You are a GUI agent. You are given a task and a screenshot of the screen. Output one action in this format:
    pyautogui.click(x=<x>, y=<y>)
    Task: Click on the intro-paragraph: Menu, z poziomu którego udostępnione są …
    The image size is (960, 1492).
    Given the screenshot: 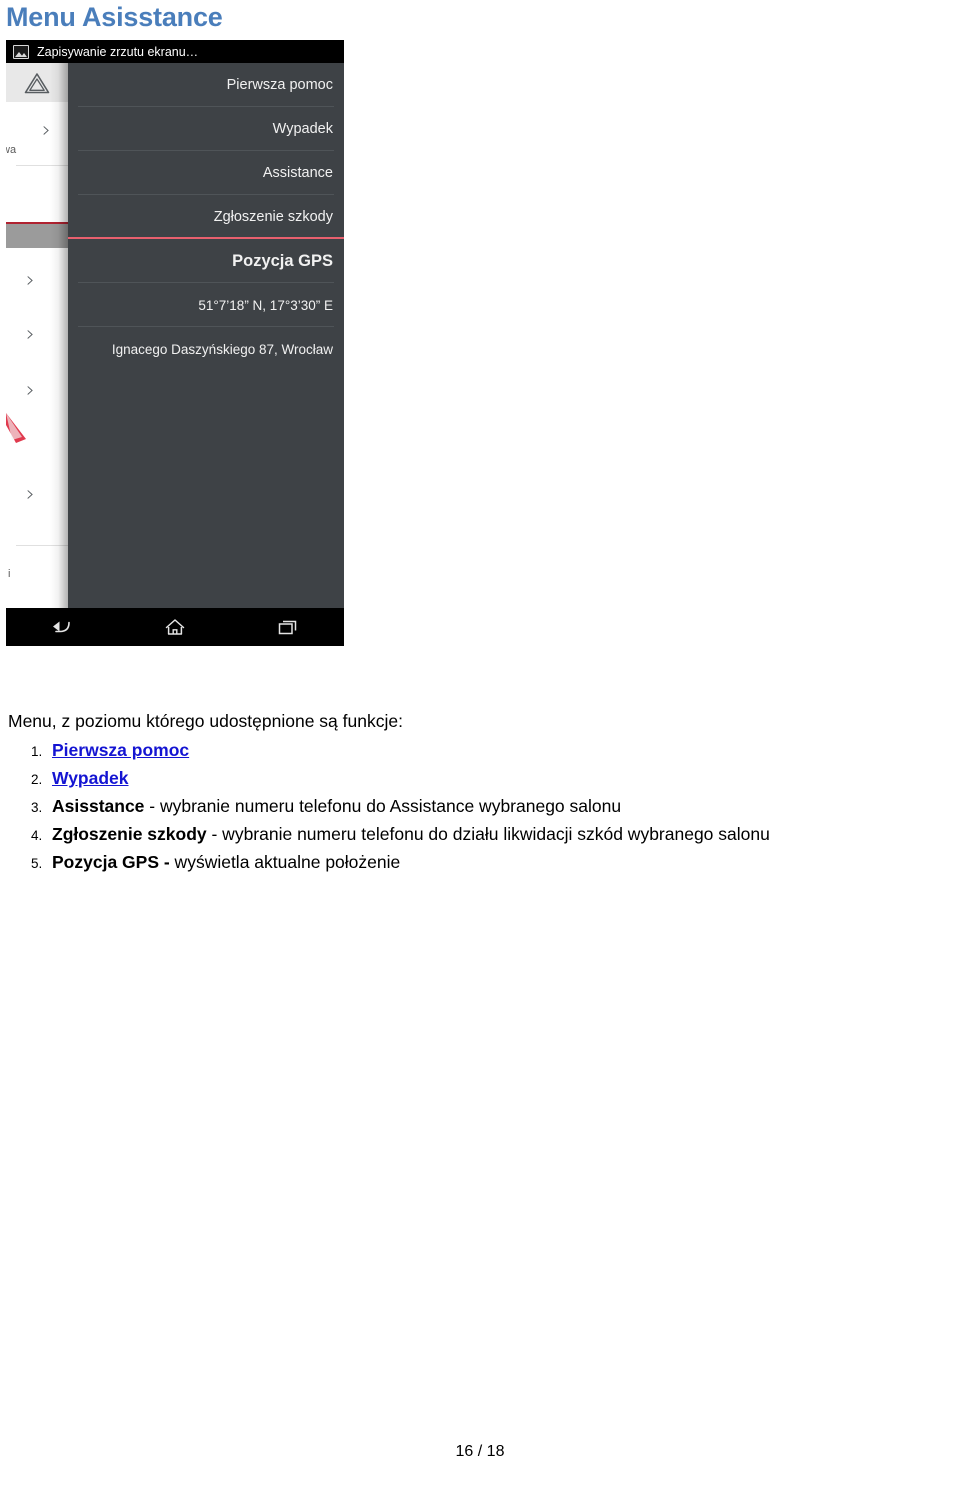 What is the action you would take?
    pyautogui.click(x=205, y=721)
    